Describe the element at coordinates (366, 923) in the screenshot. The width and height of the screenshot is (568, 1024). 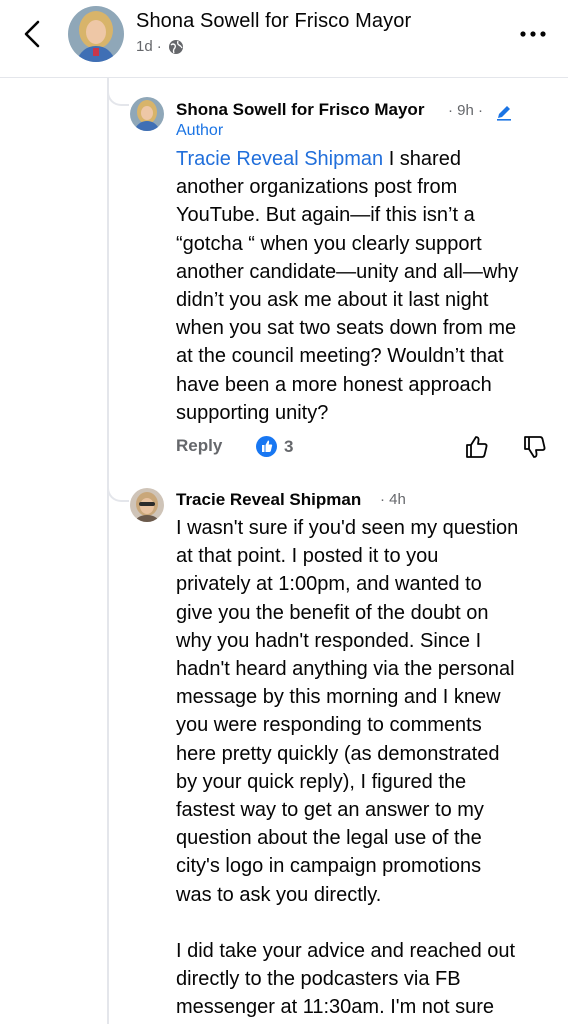
I see `comment-line` at that location.